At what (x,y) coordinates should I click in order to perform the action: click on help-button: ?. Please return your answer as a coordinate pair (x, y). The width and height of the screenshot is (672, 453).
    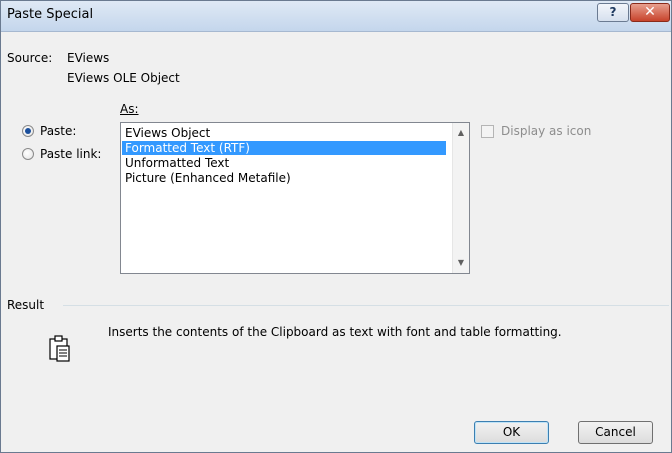
    Looking at the image, I should click on (613, 12).